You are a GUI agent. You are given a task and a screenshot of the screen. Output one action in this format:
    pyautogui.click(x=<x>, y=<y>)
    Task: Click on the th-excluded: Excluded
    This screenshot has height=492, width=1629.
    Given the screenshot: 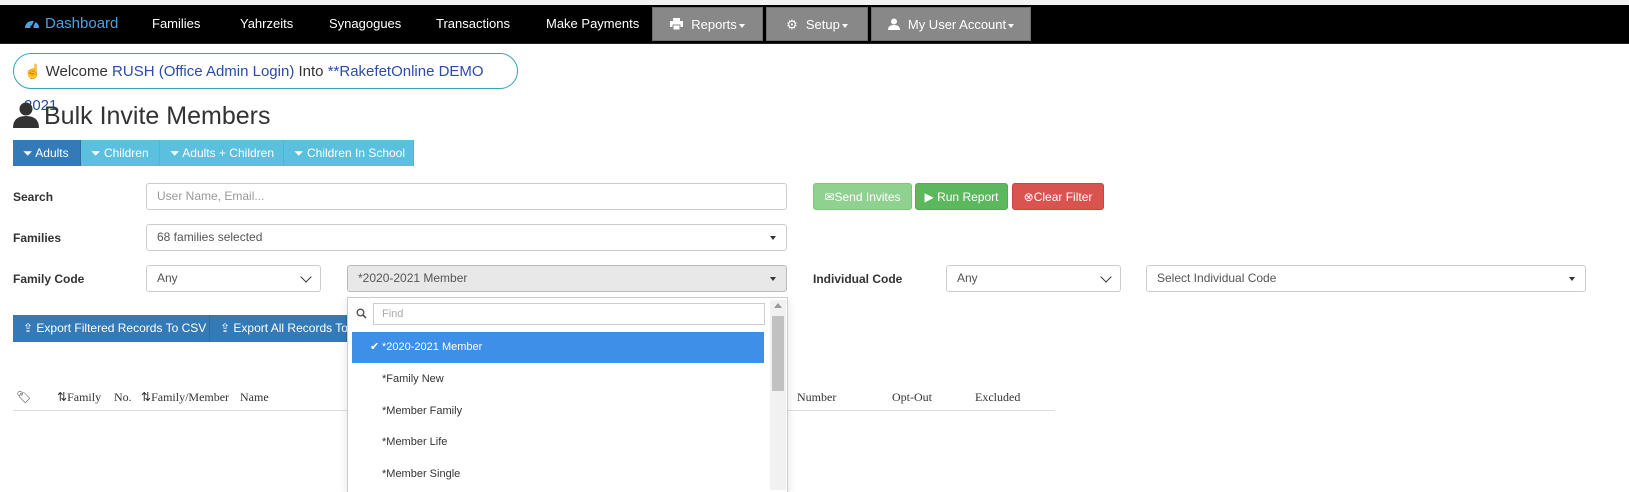 What is the action you would take?
    pyautogui.click(x=997, y=397)
    